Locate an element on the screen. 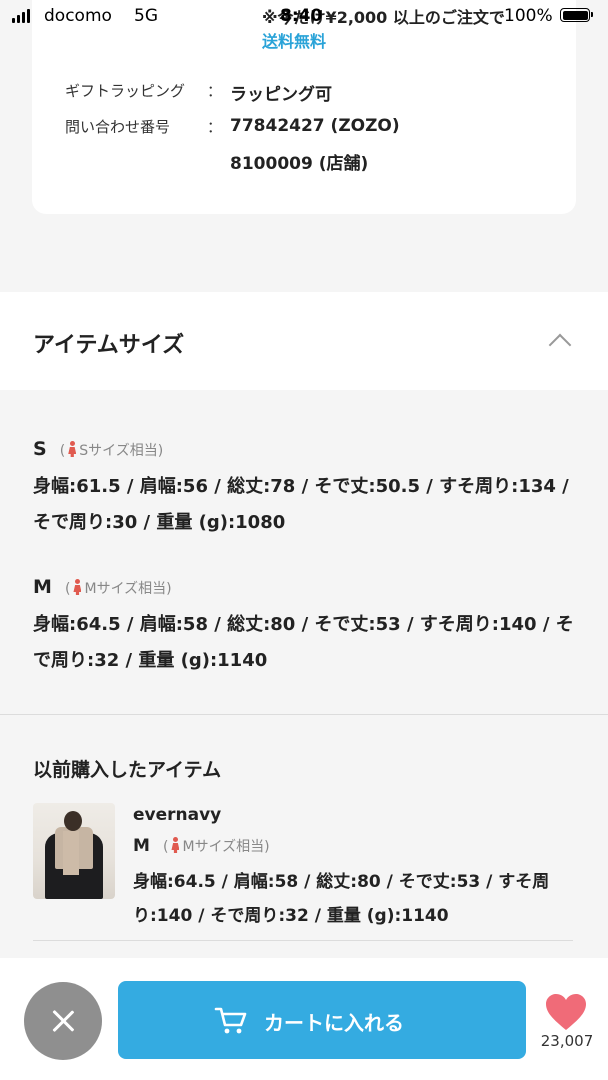 The image size is (608, 1080). previous-item-brand: evernavy is located at coordinates (177, 815).